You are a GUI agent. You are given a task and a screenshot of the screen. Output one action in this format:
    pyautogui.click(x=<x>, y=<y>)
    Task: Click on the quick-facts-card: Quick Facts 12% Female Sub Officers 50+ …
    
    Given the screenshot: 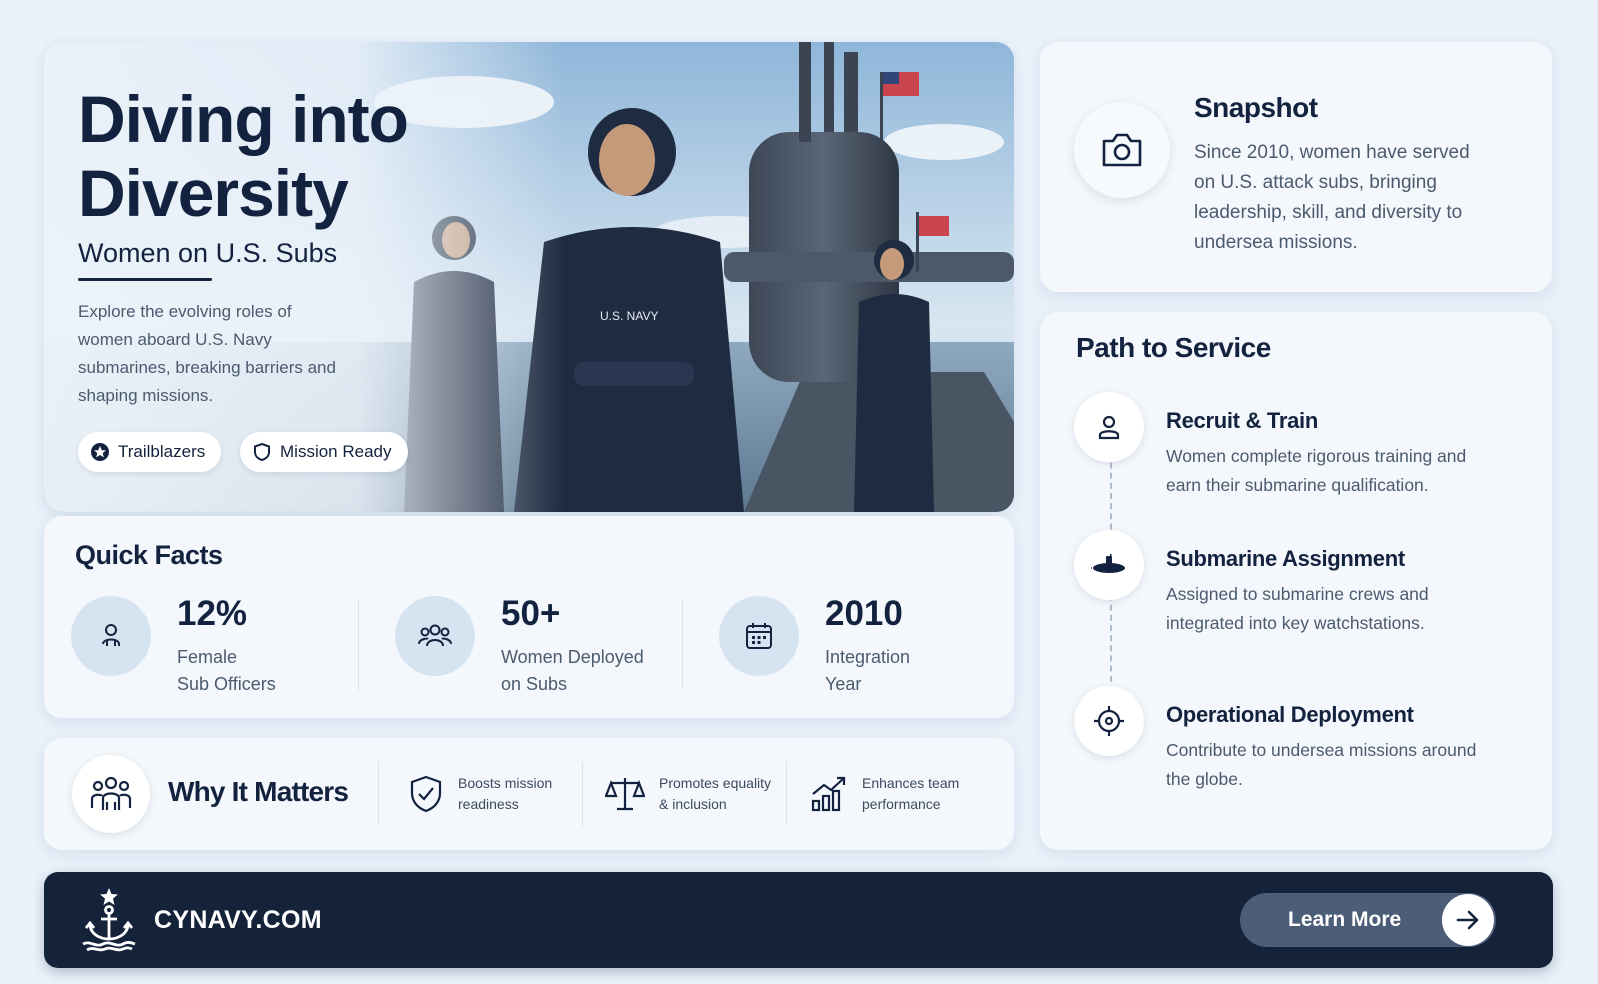 What is the action you would take?
    pyautogui.click(x=529, y=617)
    